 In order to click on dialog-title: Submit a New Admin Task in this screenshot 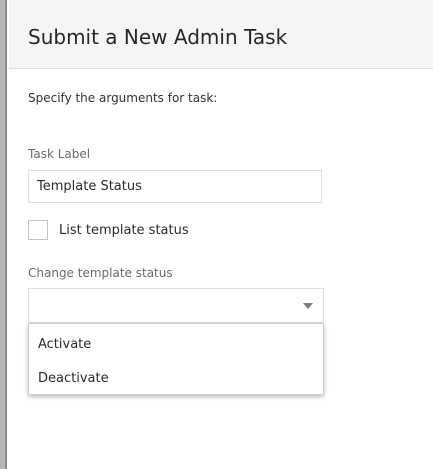, I will do `click(158, 37)`.